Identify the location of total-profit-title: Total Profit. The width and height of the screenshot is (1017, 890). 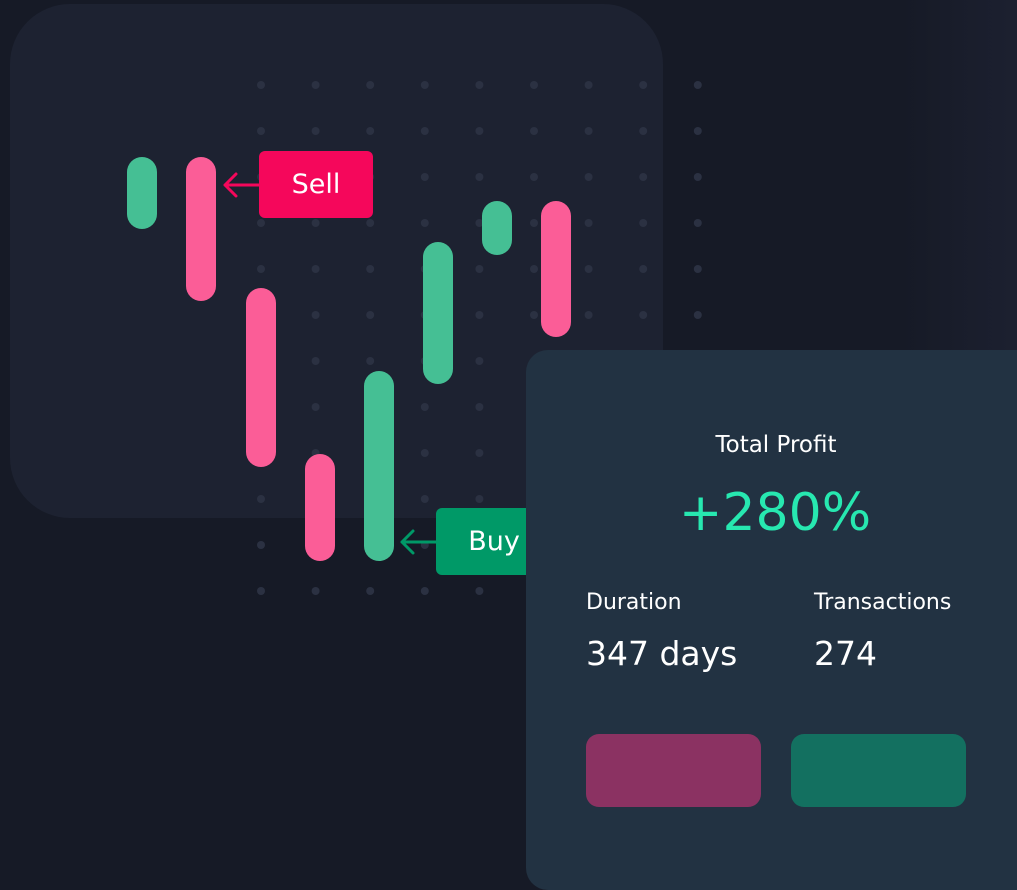
(776, 445).